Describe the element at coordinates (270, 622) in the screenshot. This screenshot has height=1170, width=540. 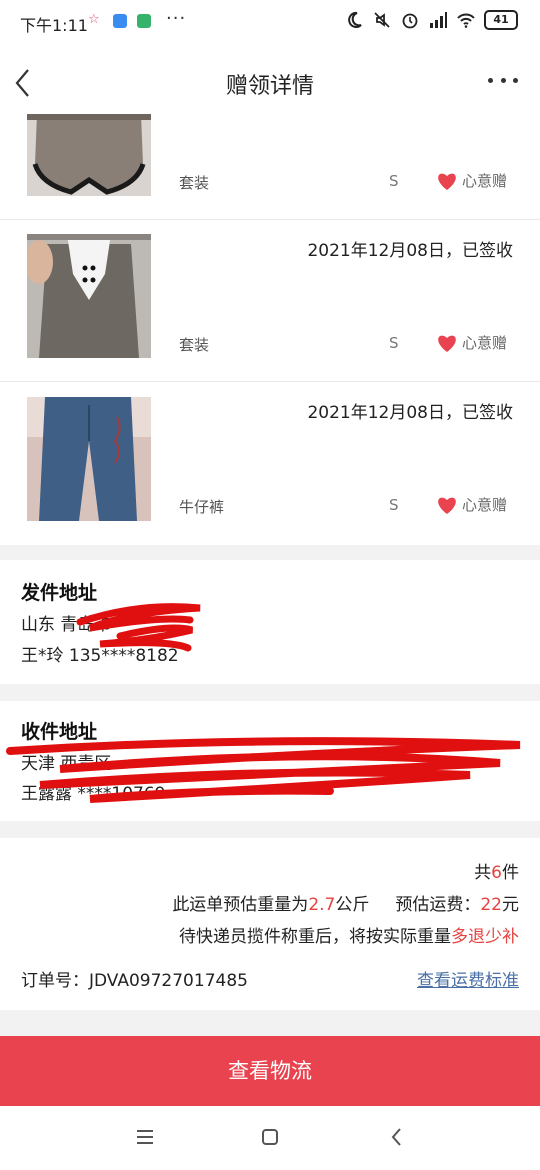
I see `sender-address-card: 发件地址 山东 青岛市 王*玲 135****8182` at that location.